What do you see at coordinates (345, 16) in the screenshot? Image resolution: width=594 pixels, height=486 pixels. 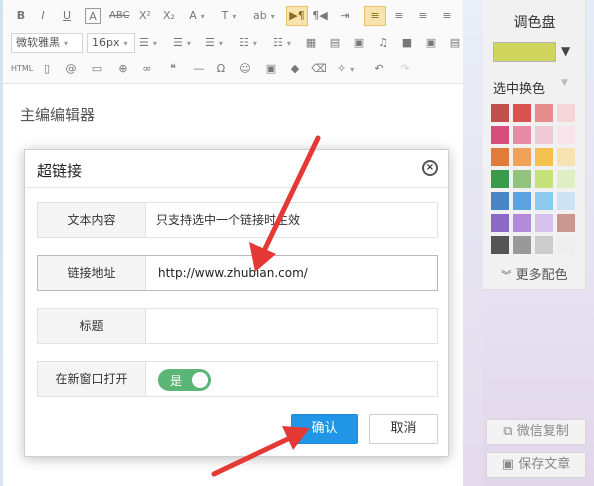 I see `indent-icon: ⇥` at bounding box center [345, 16].